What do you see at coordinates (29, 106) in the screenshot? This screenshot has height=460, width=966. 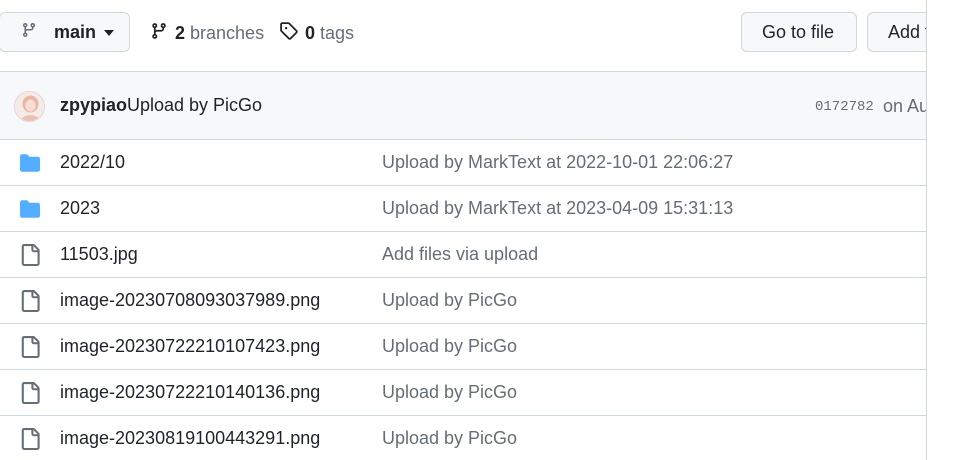 I see `avatar` at bounding box center [29, 106].